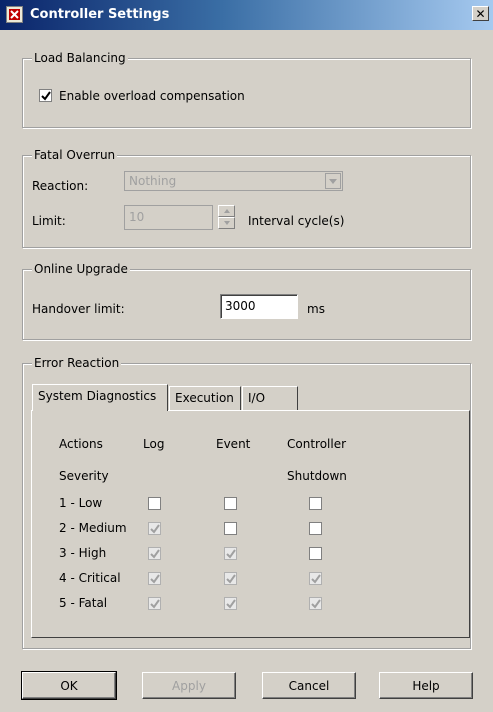 The height and width of the screenshot is (712, 493). What do you see at coordinates (226, 211) in the screenshot?
I see `stepper-up-icon` at bounding box center [226, 211].